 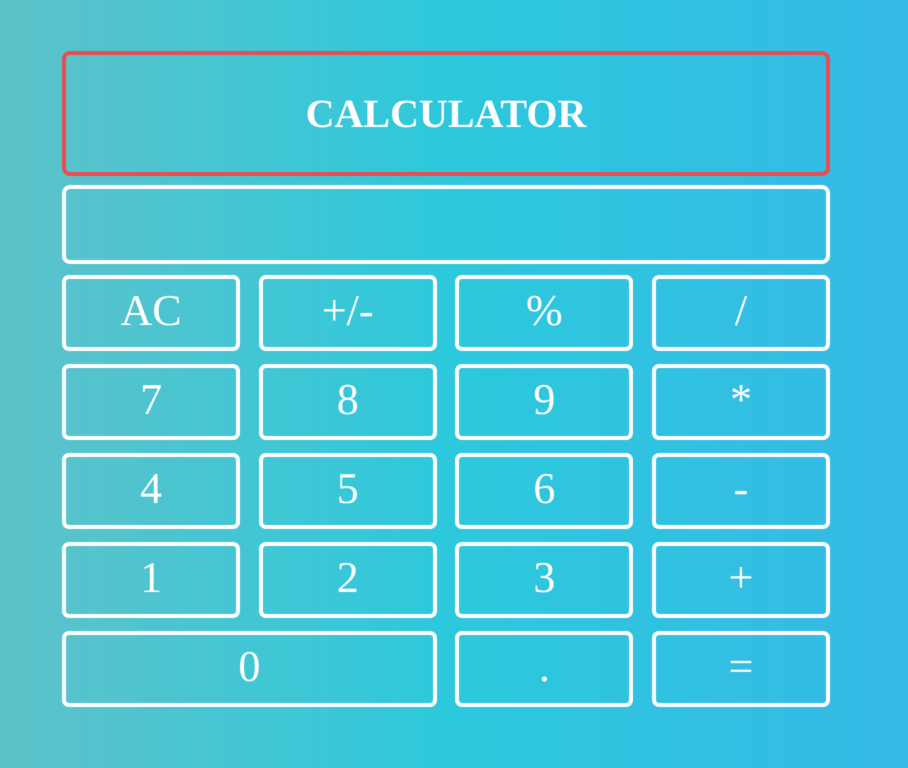 What do you see at coordinates (741, 491) in the screenshot?
I see `calculator-key: -` at bounding box center [741, 491].